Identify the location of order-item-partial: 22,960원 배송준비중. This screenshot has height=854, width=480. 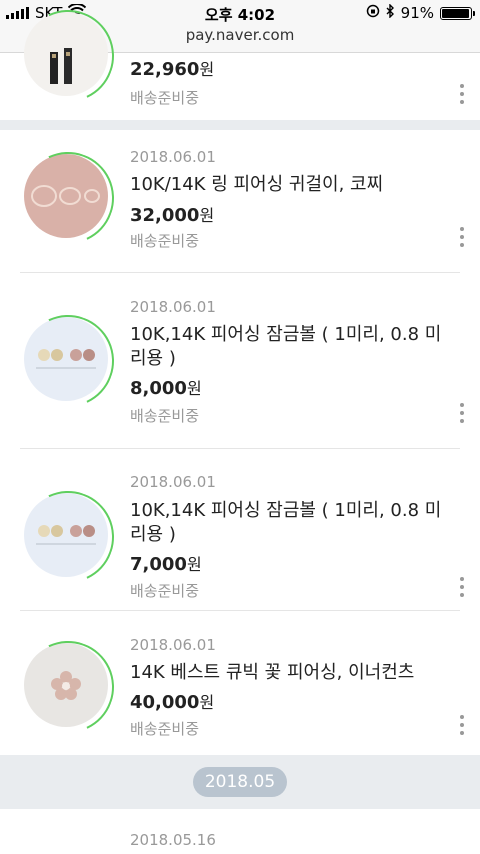
(240, 60).